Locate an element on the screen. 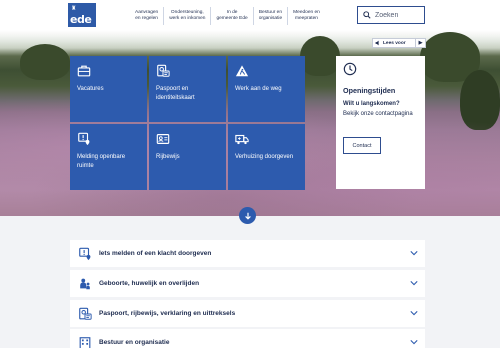  ede-logo: ♜ ede is located at coordinates (82, 15).